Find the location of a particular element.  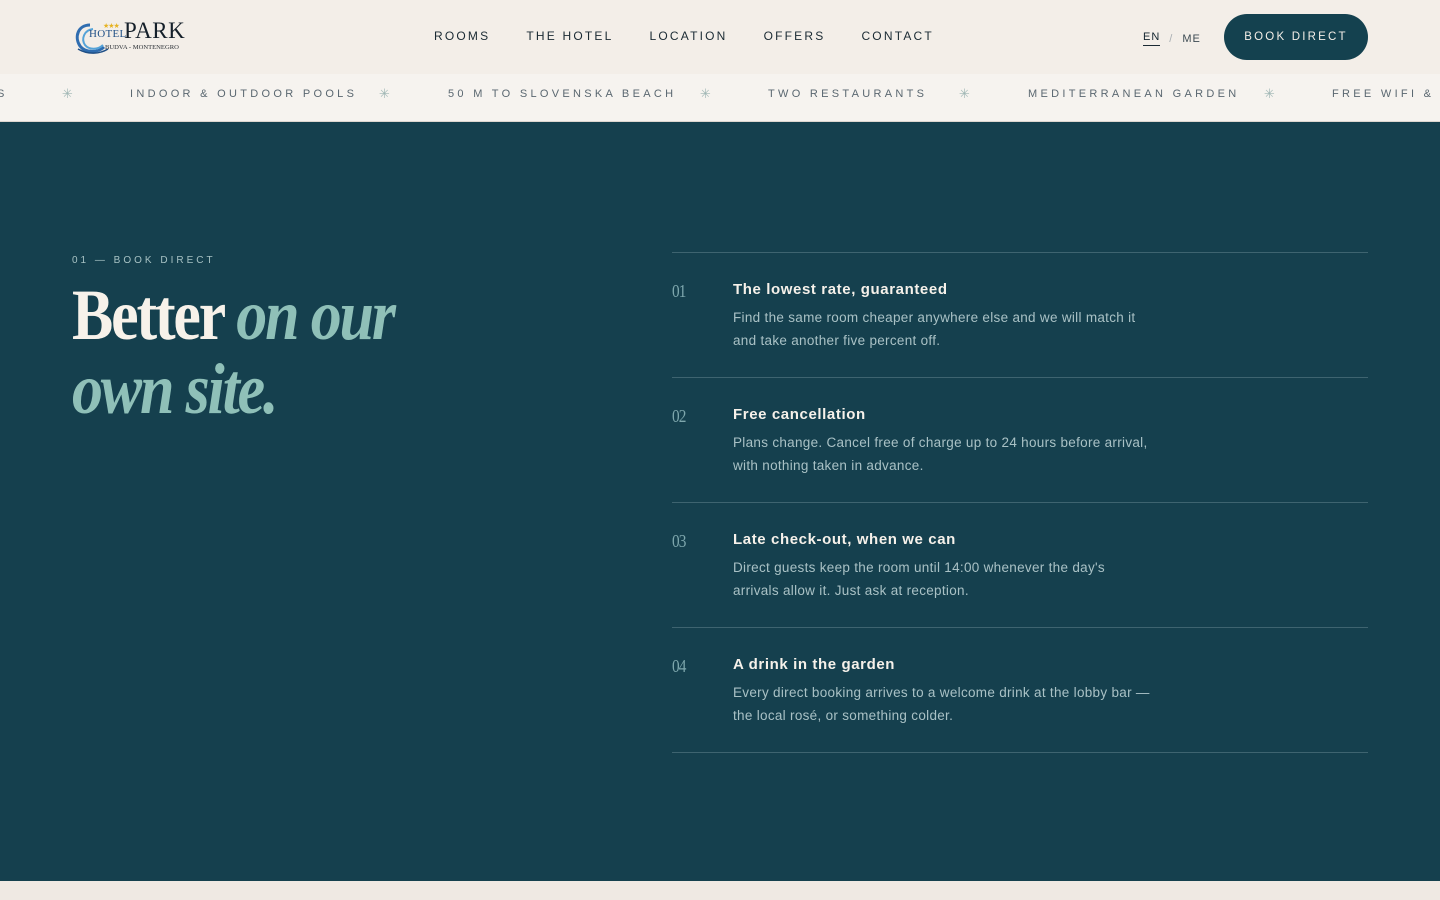

benefit-number: 01 is located at coordinates (679, 291).